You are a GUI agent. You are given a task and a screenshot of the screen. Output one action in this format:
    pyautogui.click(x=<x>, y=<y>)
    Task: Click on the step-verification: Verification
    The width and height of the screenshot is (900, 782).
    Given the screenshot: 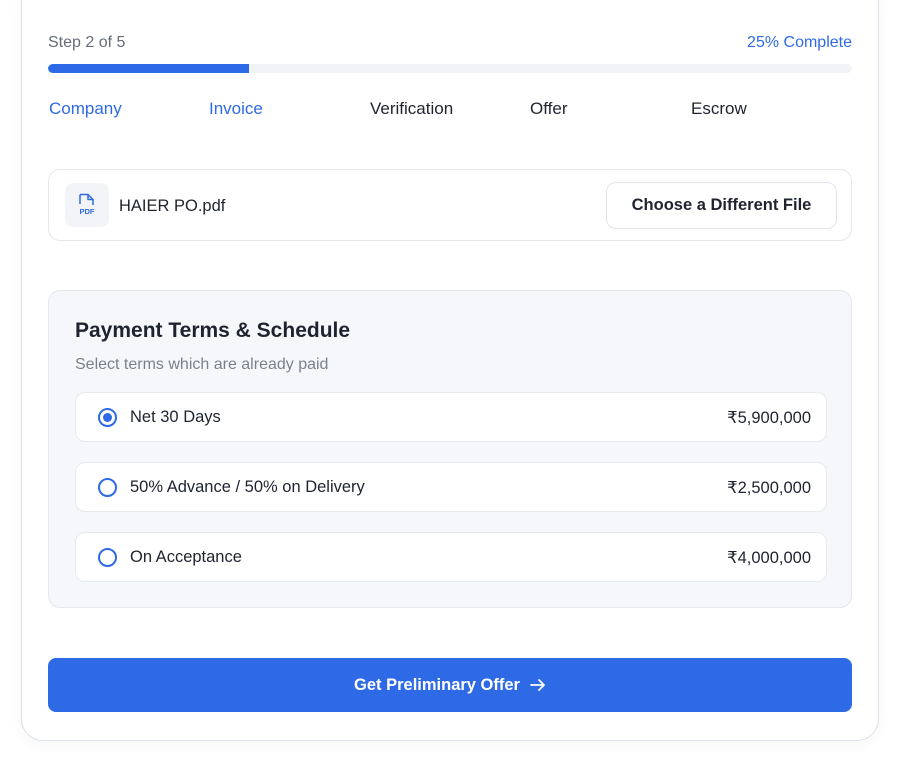 What is the action you would take?
    pyautogui.click(x=412, y=108)
    